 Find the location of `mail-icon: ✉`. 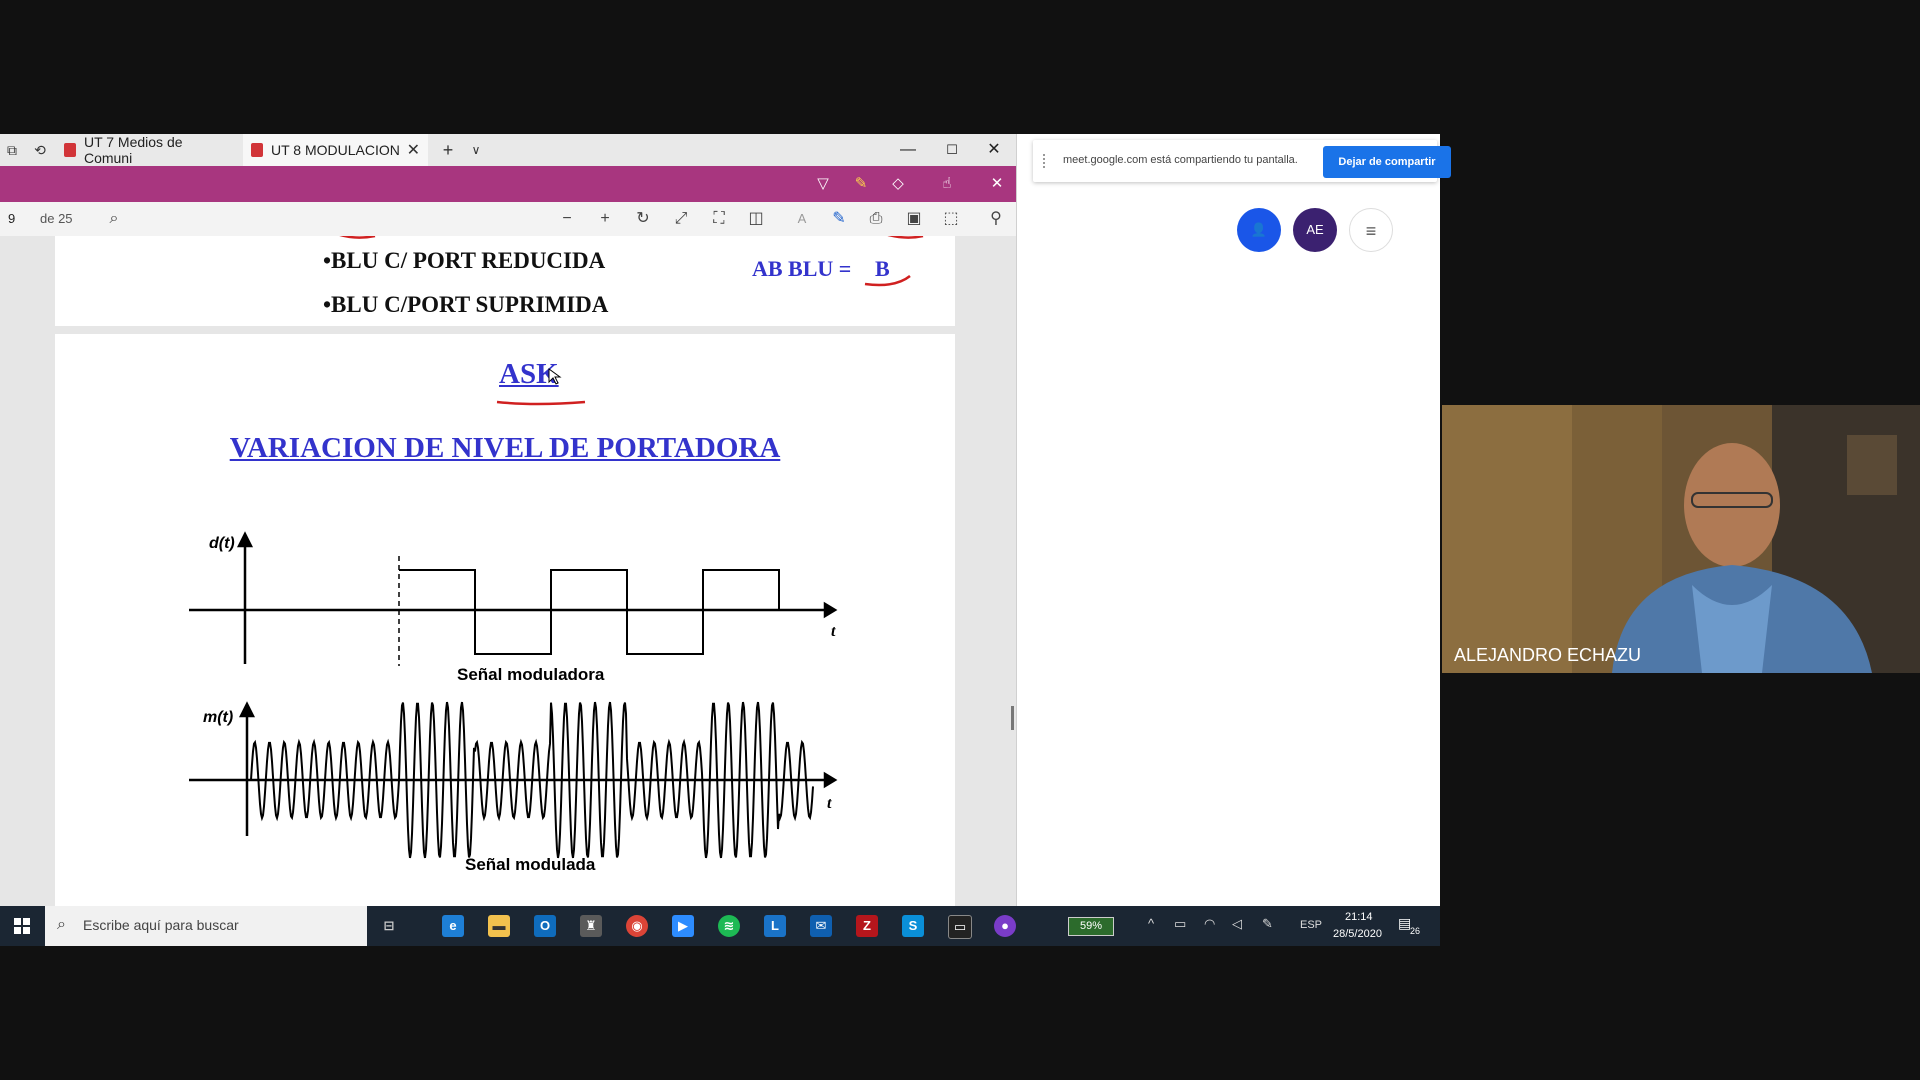

mail-icon: ✉ is located at coordinates (821, 926).